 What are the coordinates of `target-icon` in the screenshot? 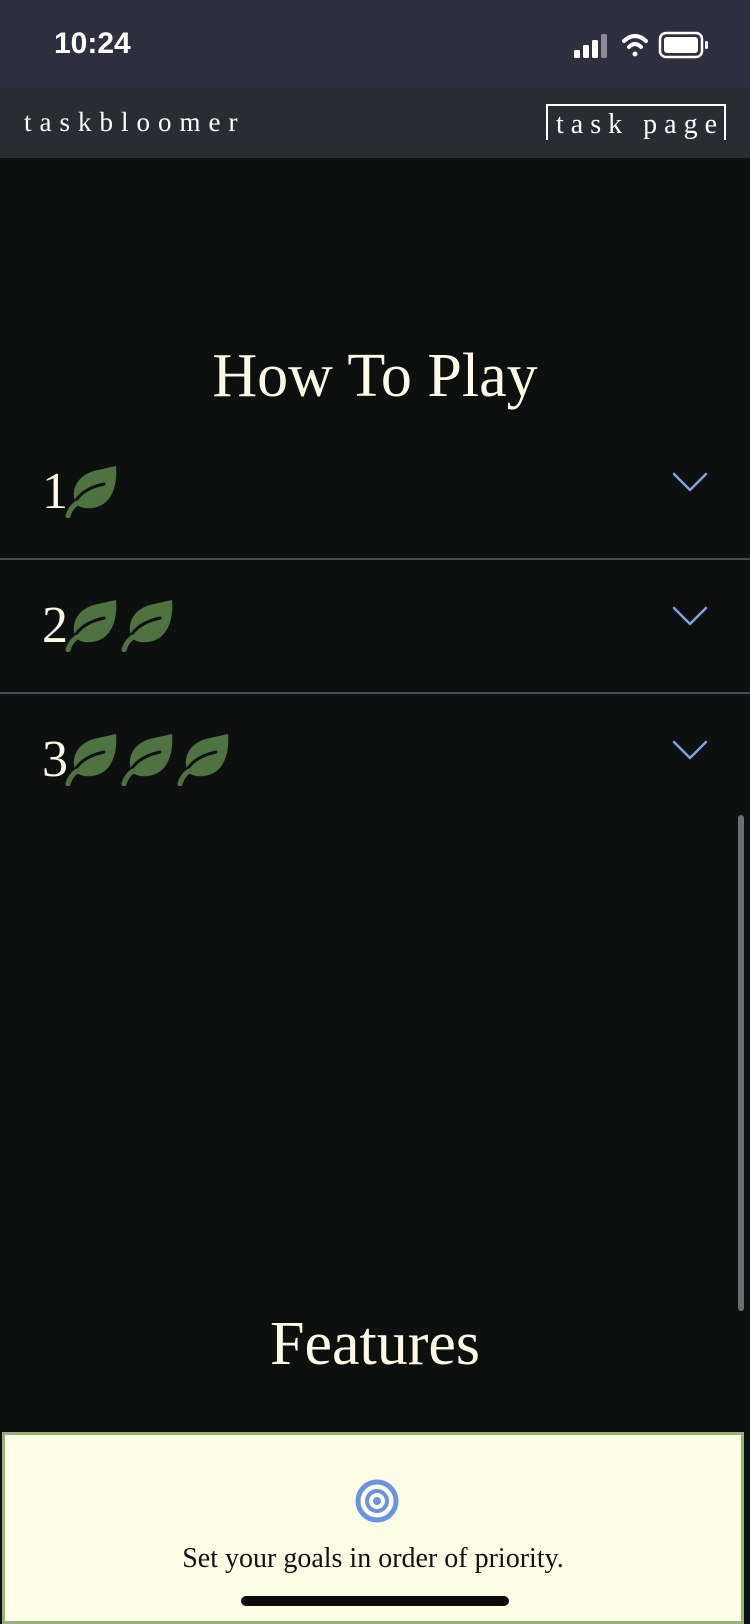 It's located at (377, 1501).